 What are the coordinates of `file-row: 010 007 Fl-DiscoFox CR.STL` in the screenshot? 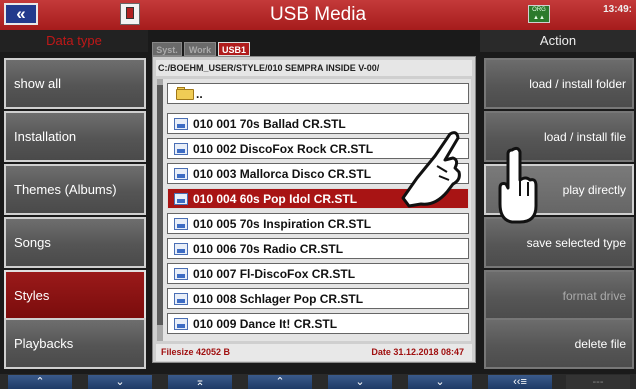 It's located at (318, 273).